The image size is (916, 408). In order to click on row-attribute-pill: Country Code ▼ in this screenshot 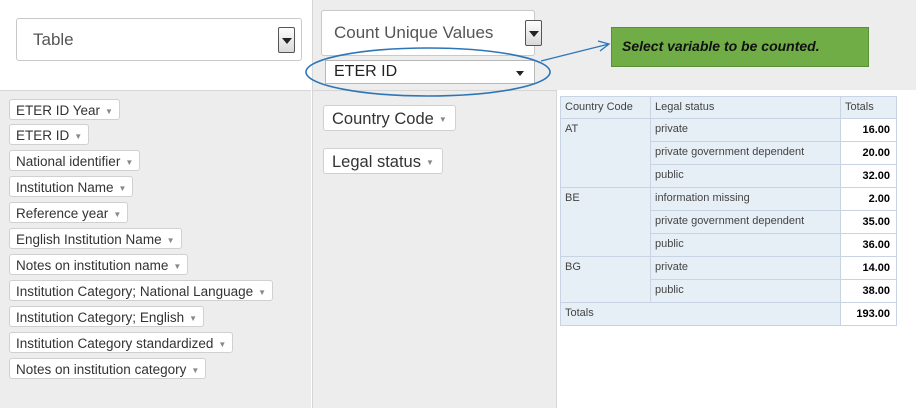, I will do `click(389, 118)`.